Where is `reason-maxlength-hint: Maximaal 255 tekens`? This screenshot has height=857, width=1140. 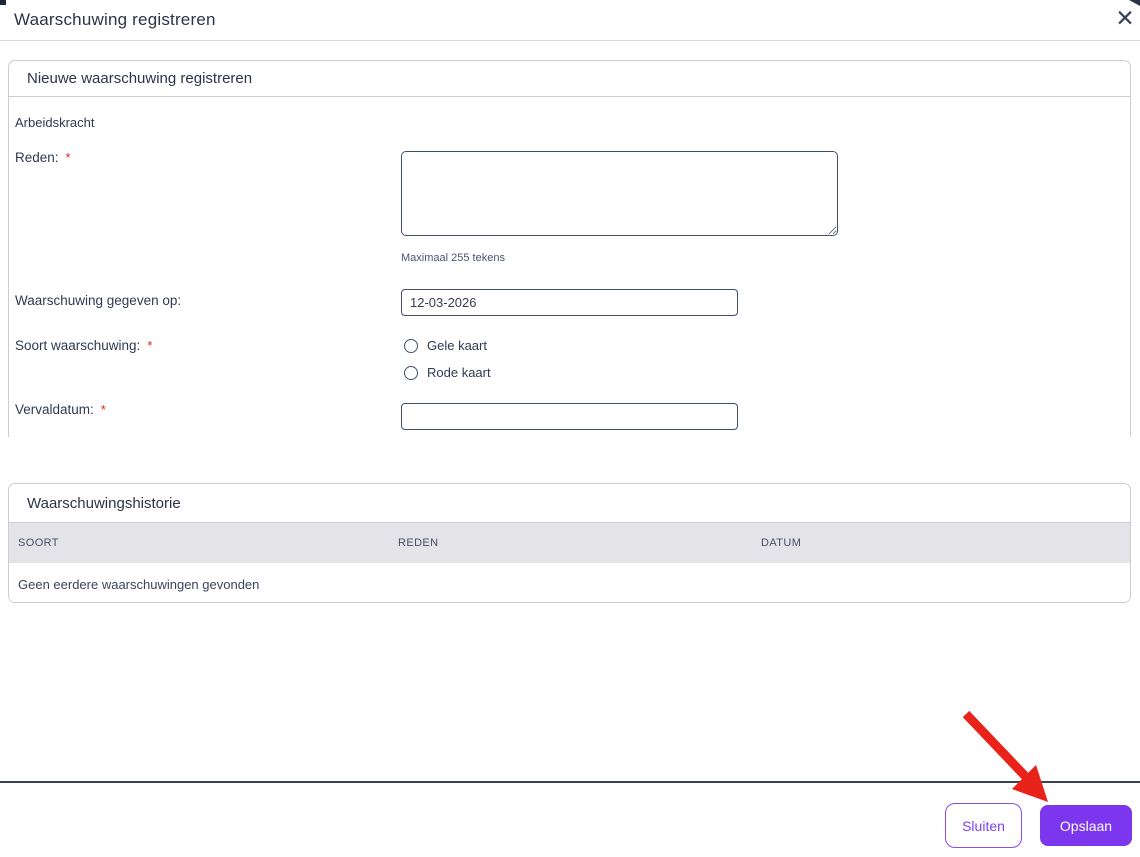 reason-maxlength-hint: Maximaal 255 tekens is located at coordinates (453, 258).